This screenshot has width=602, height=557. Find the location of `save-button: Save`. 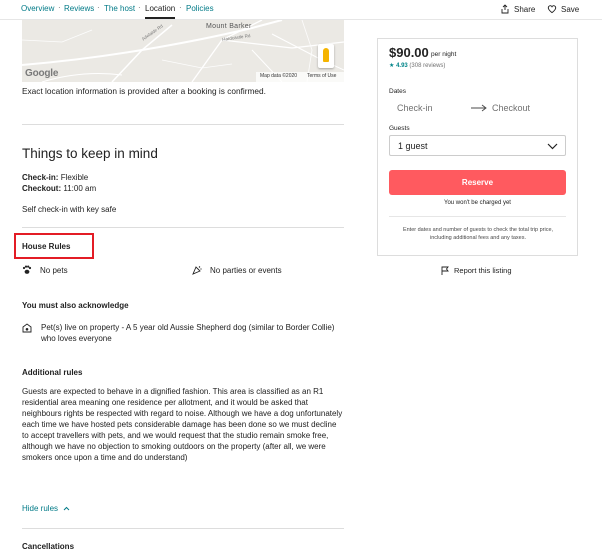

save-button: Save is located at coordinates (563, 9).